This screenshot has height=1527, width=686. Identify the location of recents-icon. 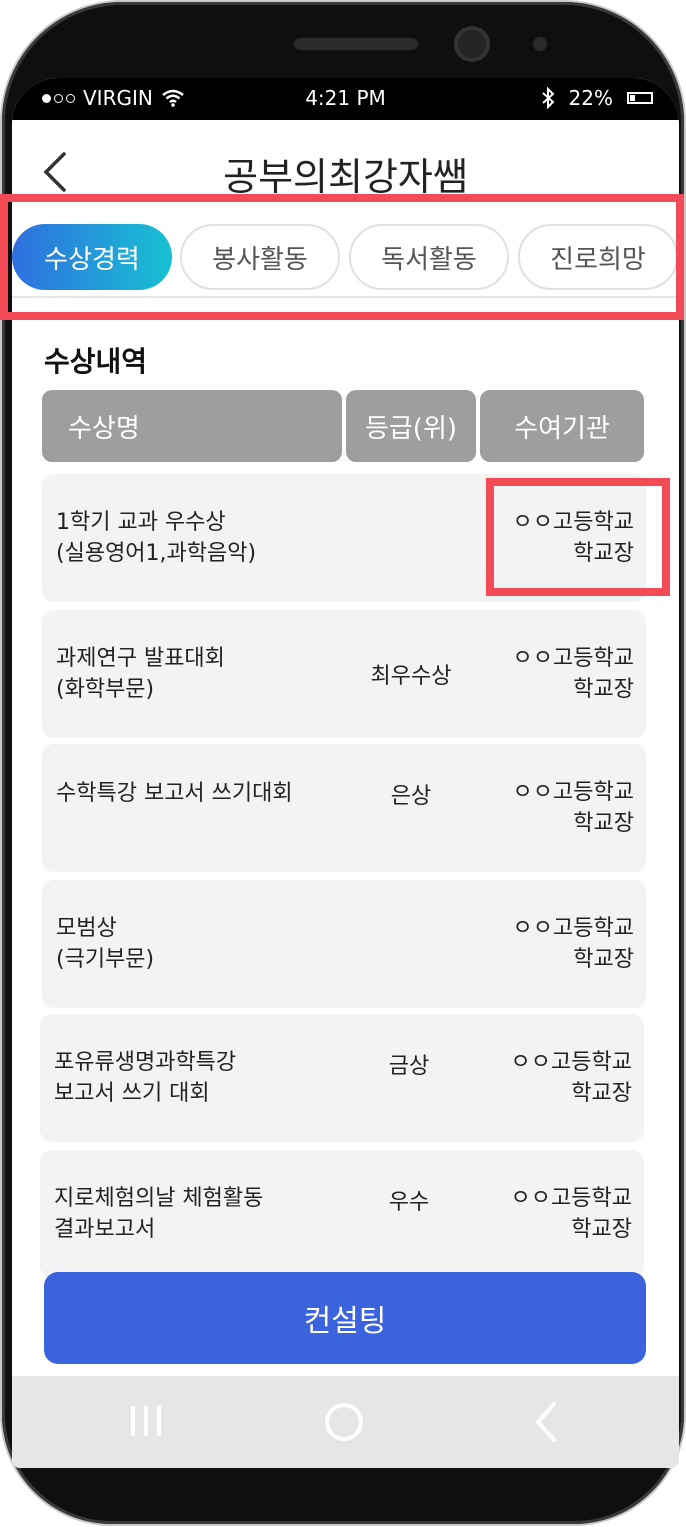
(146, 1422).